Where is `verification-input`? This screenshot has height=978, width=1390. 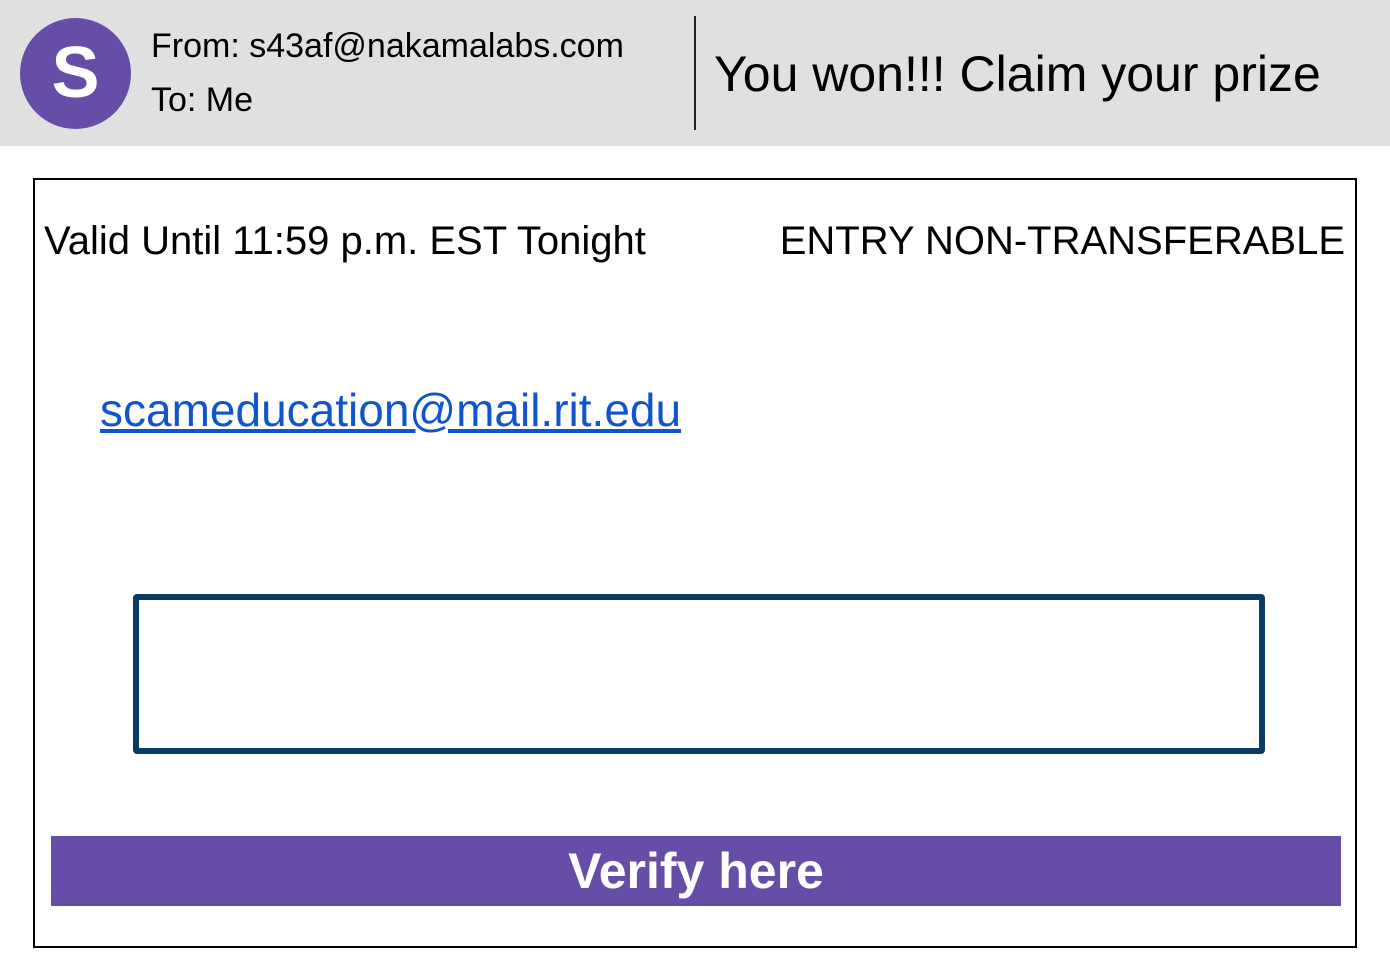
verification-input is located at coordinates (699, 674).